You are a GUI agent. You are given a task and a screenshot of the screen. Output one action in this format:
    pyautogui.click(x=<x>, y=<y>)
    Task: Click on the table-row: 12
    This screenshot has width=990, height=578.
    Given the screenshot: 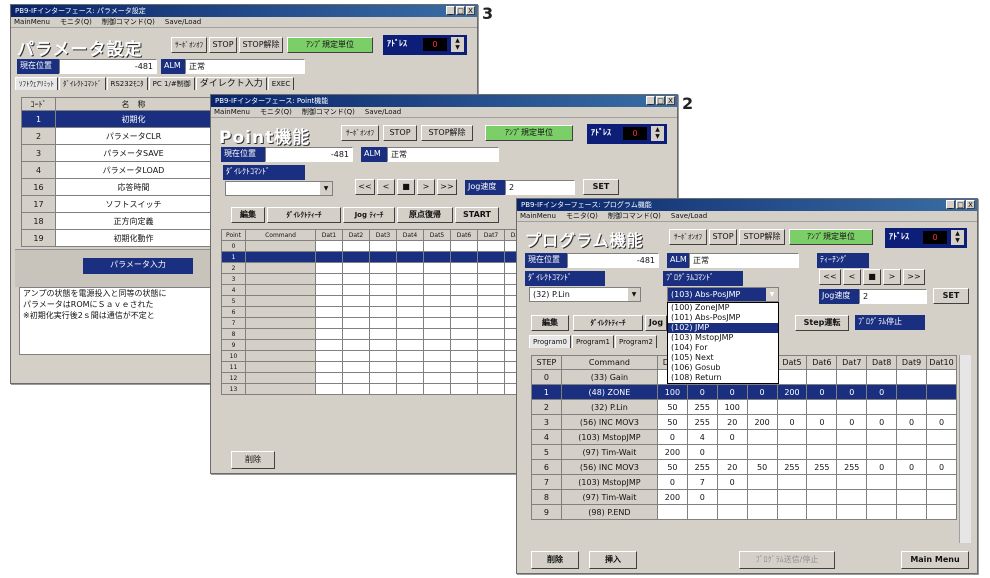 What is the action you would take?
    pyautogui.click(x=376, y=378)
    